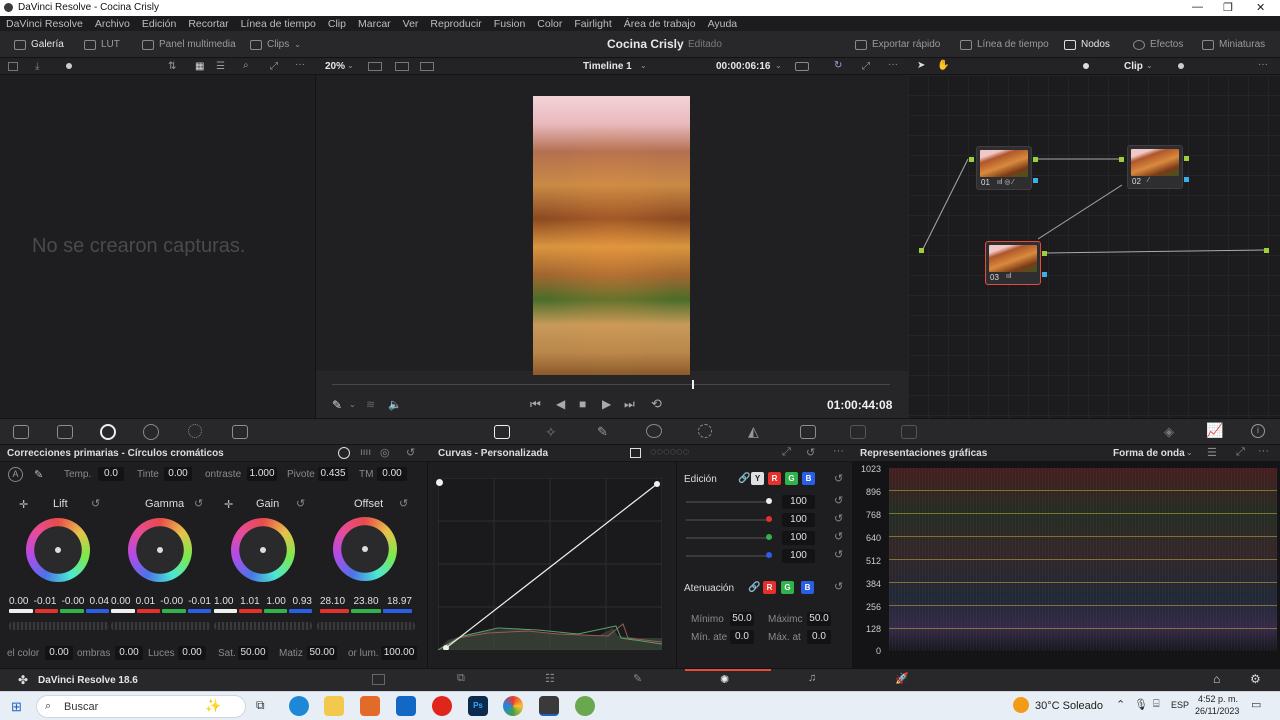  Describe the element at coordinates (38, 474) in the screenshot. I see `picker-icon: ✎` at that location.